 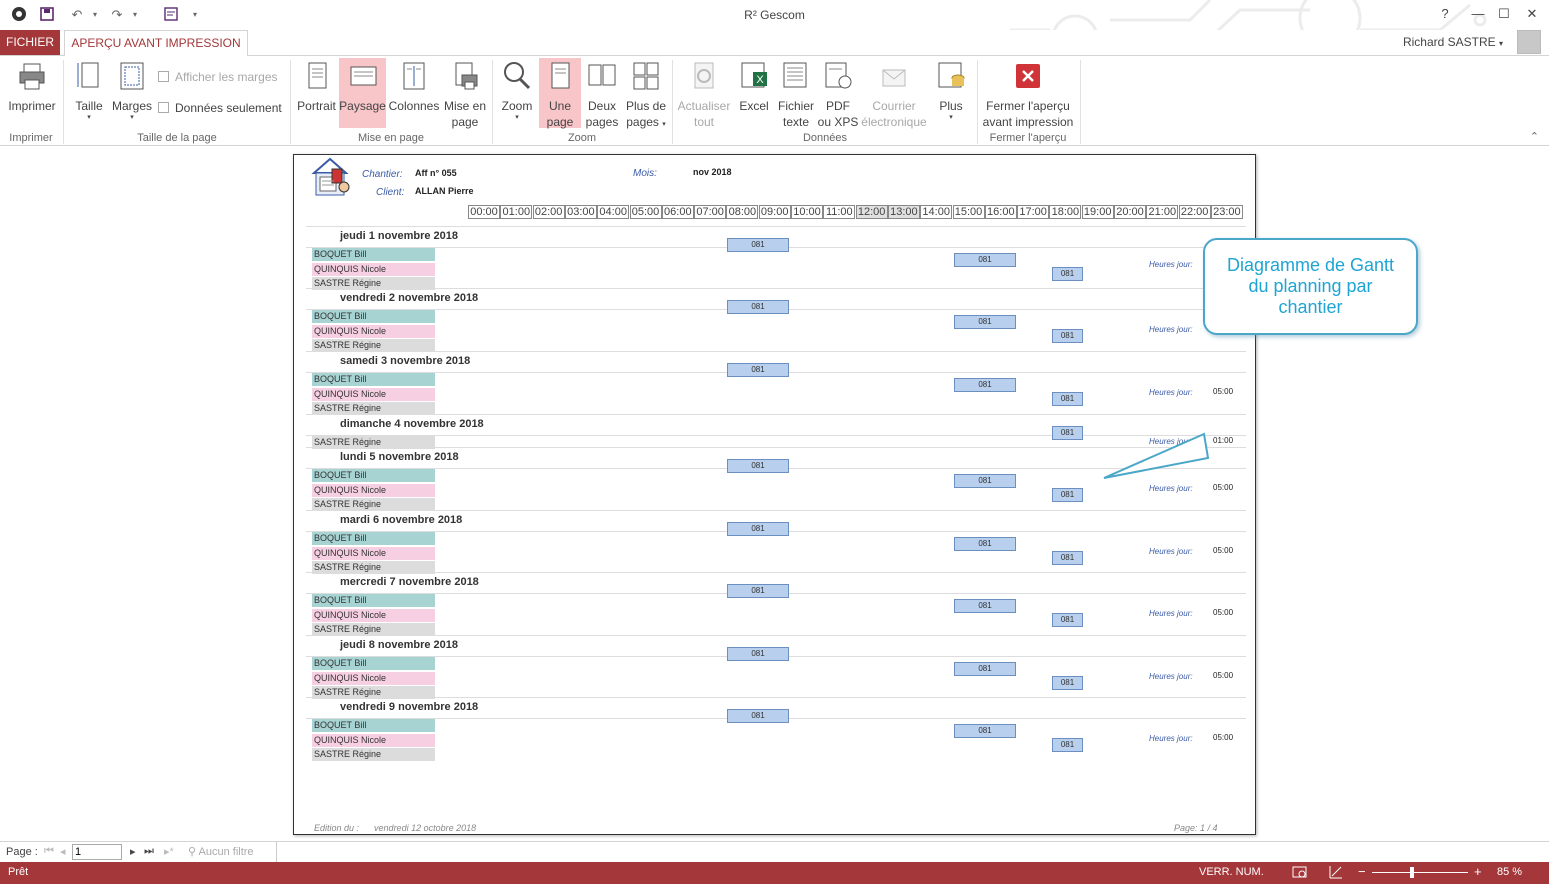 What do you see at coordinates (582, 138) in the screenshot?
I see `group-label-zoom: Zoom` at bounding box center [582, 138].